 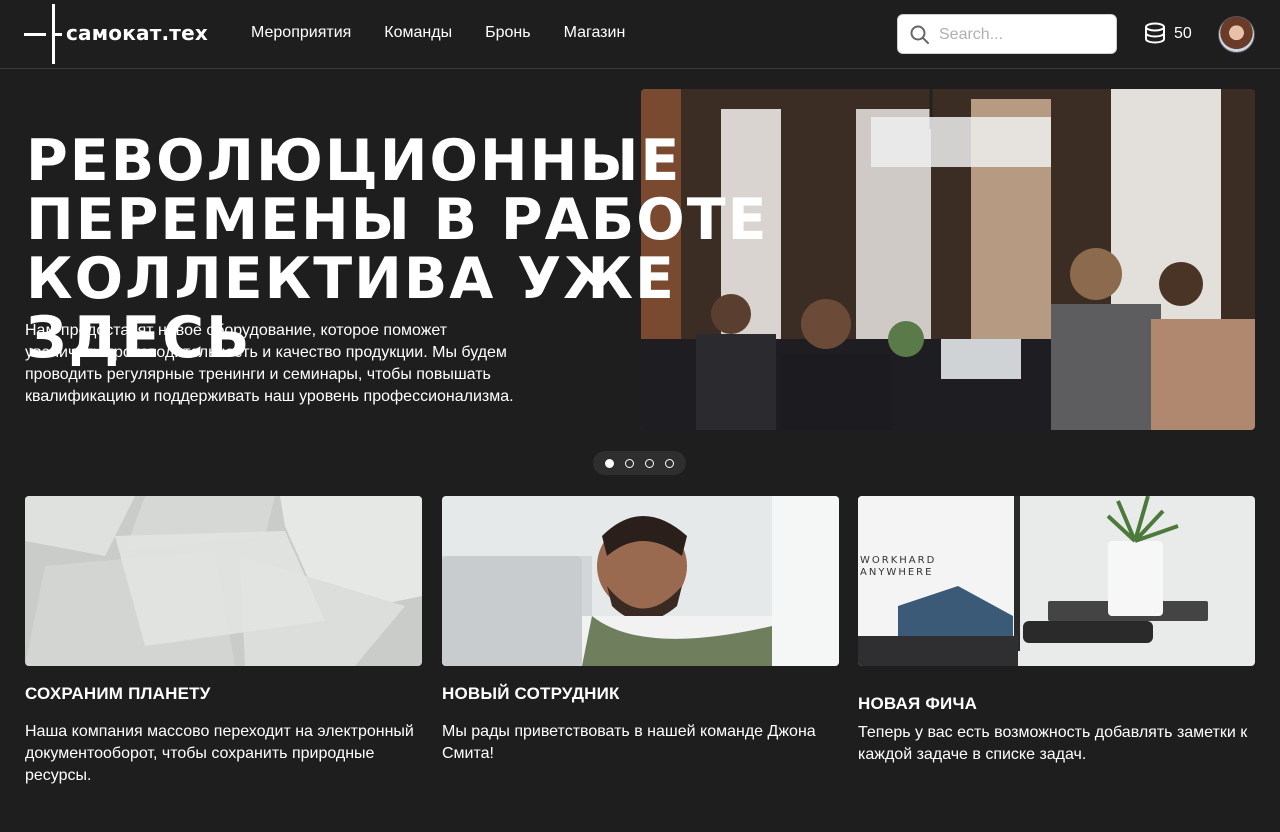 What do you see at coordinates (301, 33) in the screenshot?
I see `nav-item-events: Мероприятия` at bounding box center [301, 33].